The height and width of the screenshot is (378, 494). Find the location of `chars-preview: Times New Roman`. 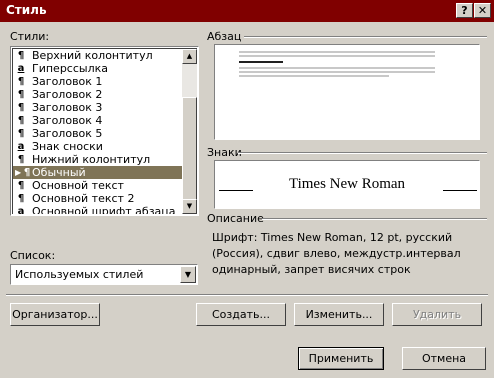

chars-preview: Times New Roman is located at coordinates (347, 184).